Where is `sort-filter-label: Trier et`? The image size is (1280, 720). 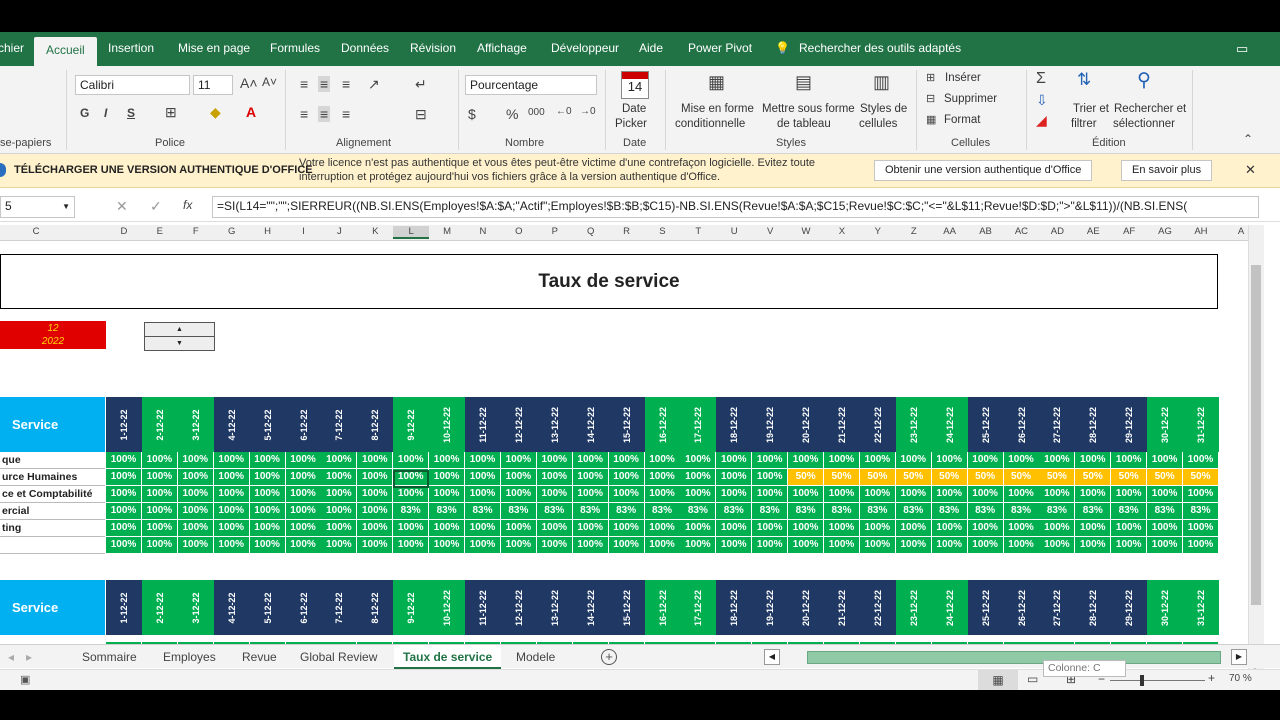
sort-filter-label: Trier et is located at coordinates (1091, 109).